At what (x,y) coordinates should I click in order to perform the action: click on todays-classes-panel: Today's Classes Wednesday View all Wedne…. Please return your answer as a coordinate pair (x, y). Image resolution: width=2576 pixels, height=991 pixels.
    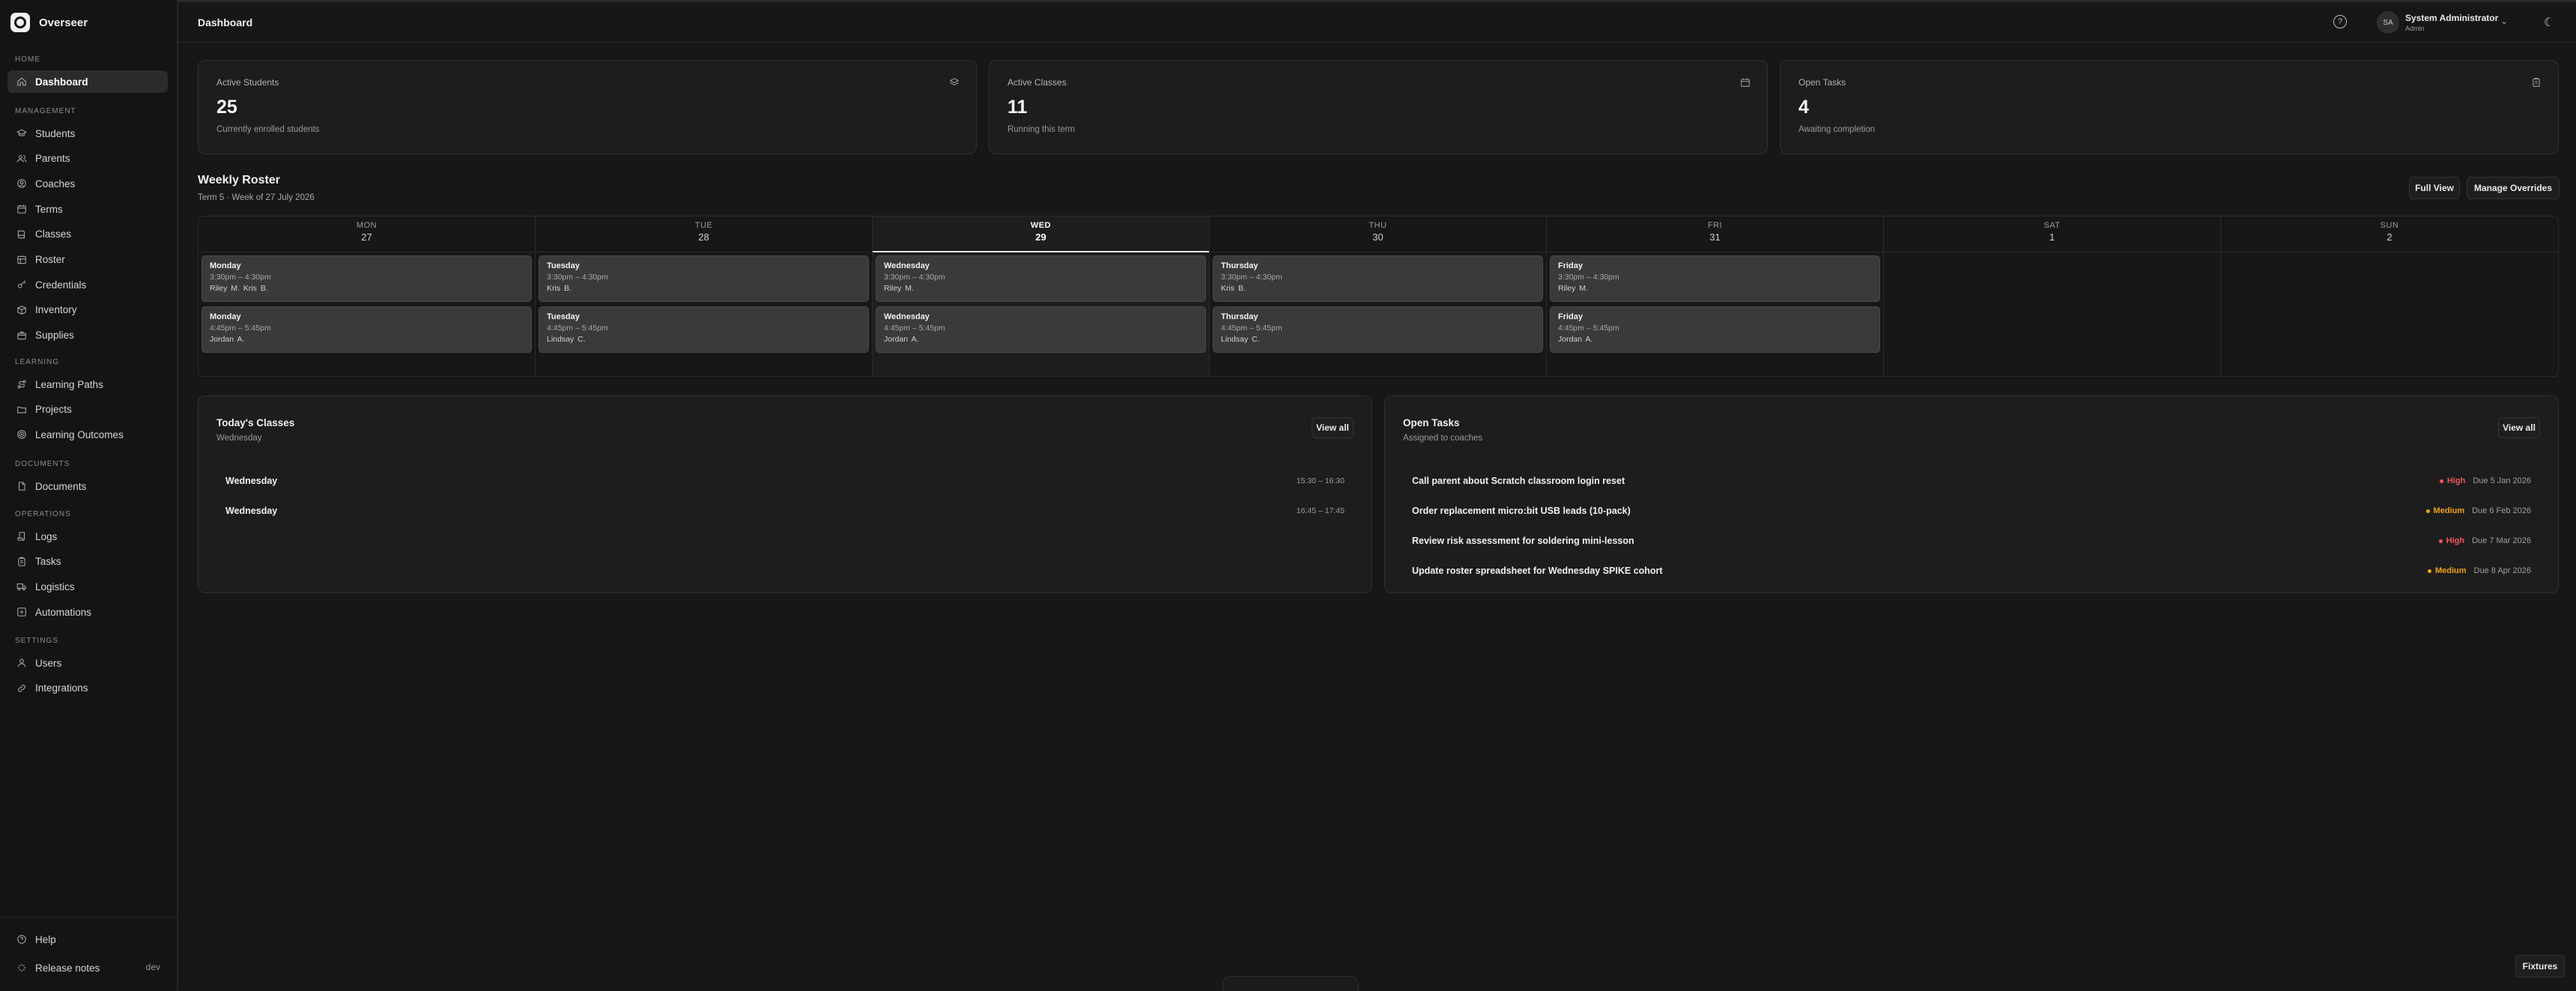
    Looking at the image, I should click on (785, 494).